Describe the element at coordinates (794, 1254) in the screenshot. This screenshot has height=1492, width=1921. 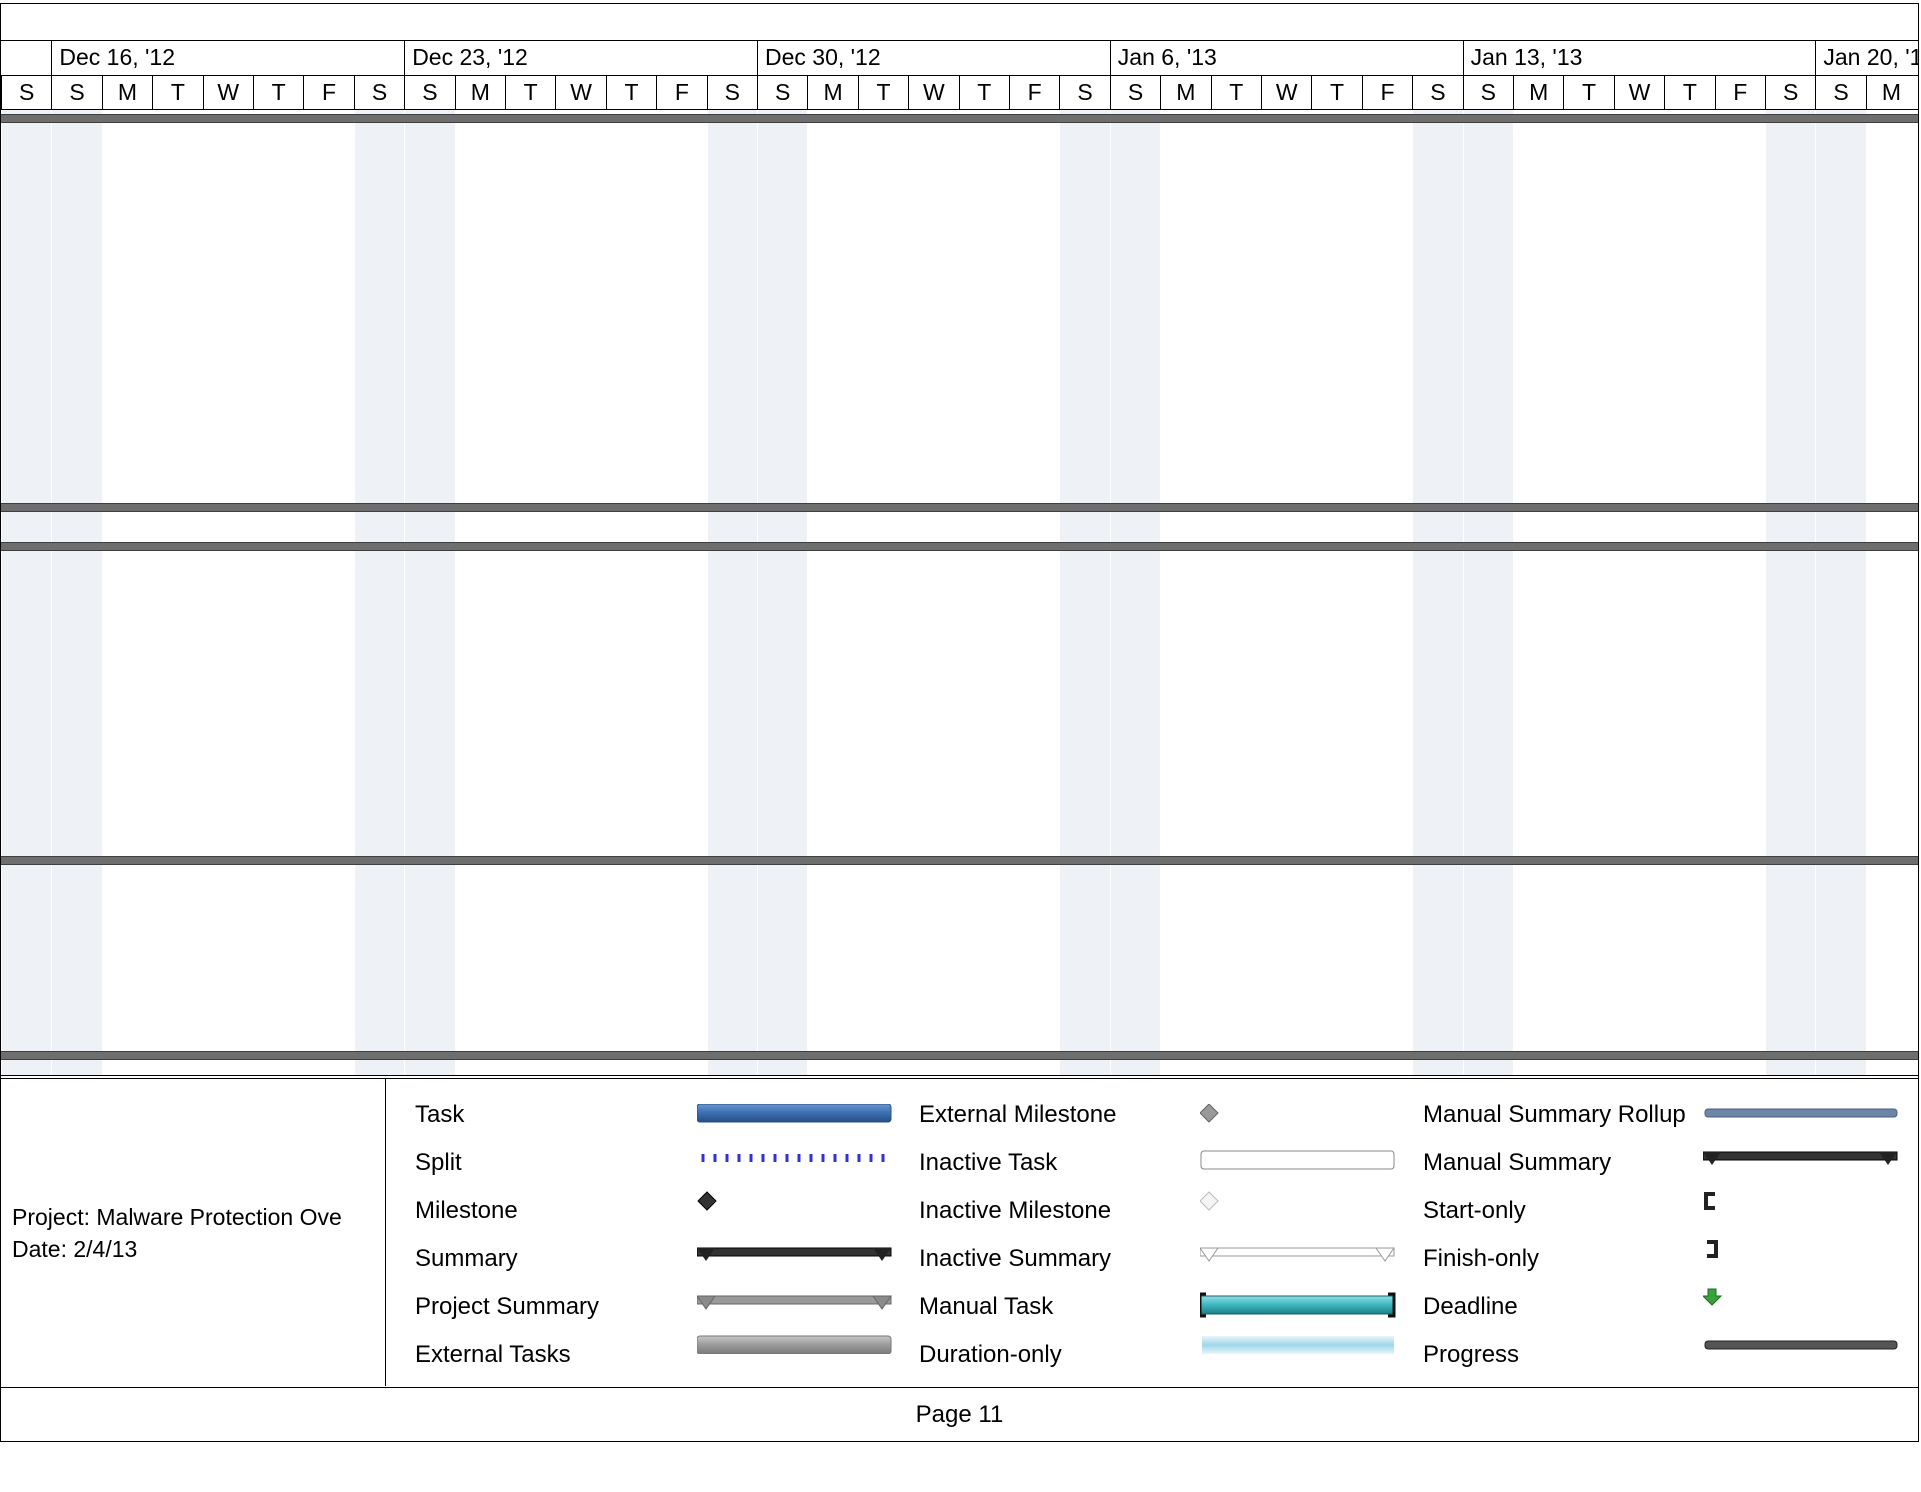
I see `summary-symbol` at that location.